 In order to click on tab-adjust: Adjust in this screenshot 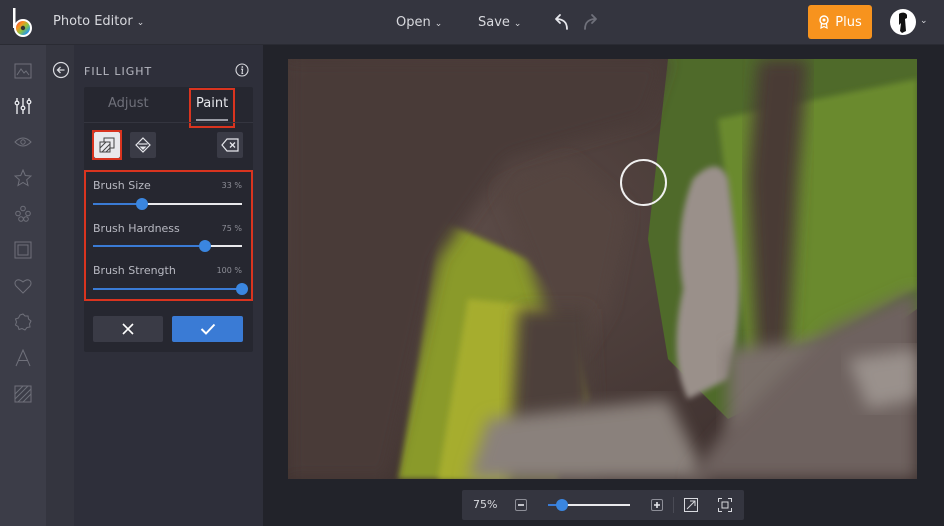, I will do `click(128, 103)`.